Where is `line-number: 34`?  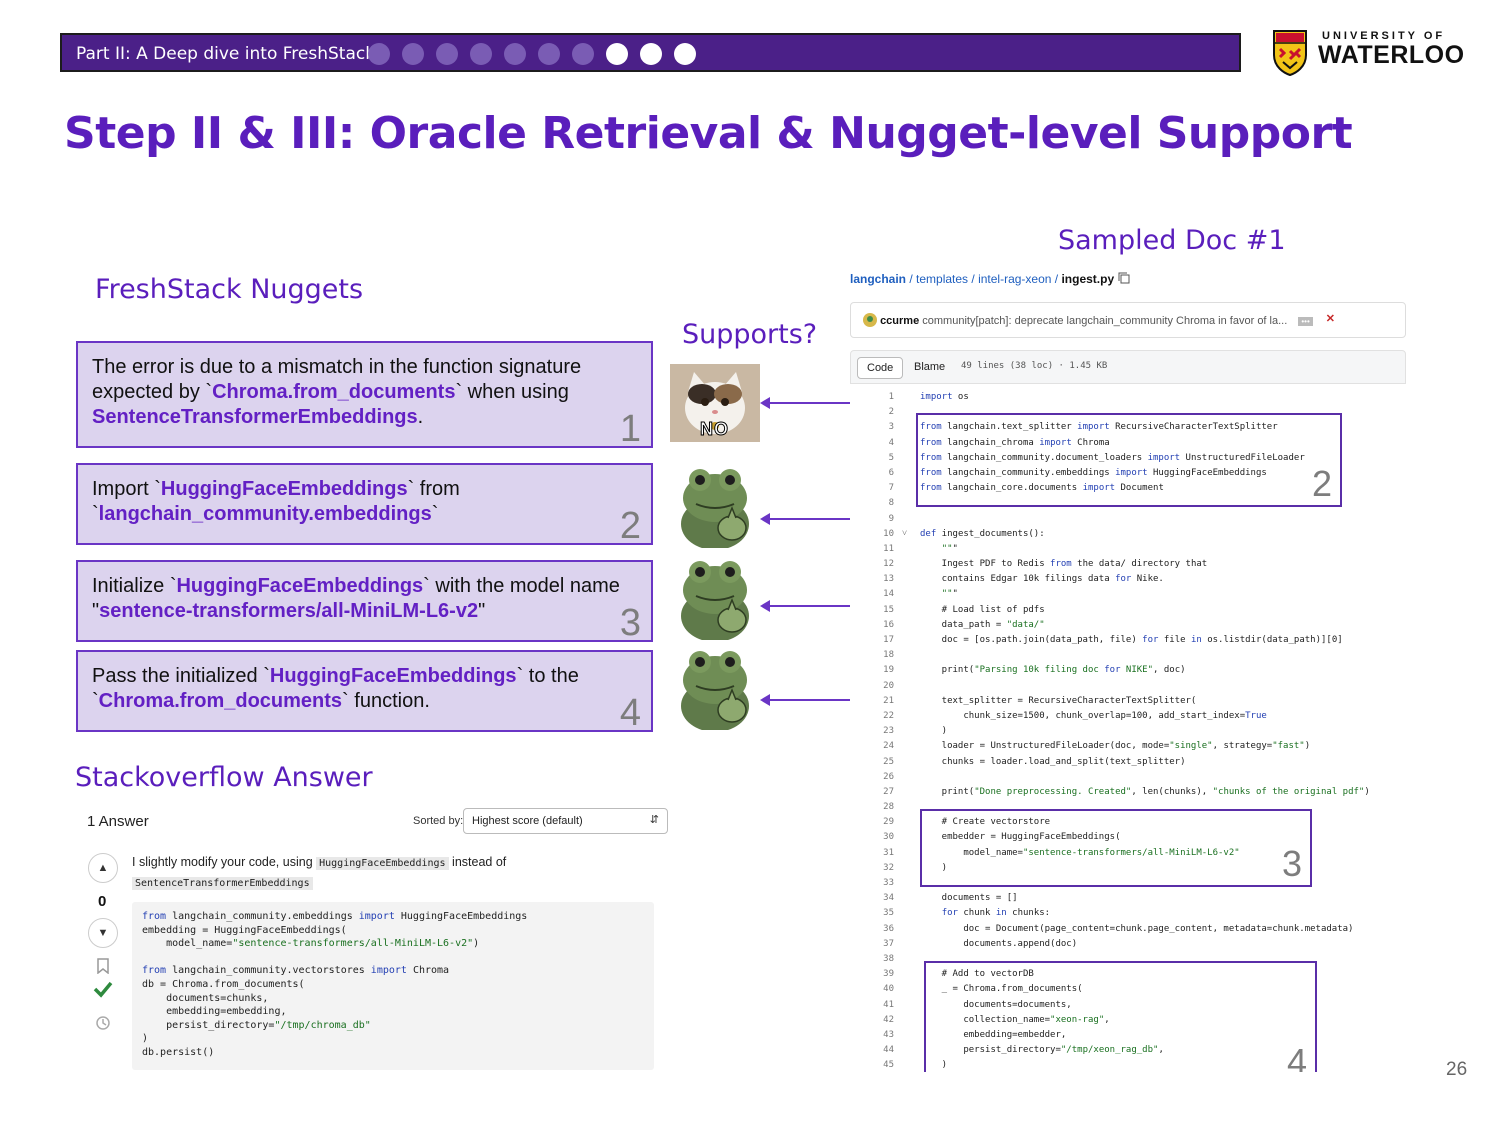
line-number: 34 is located at coordinates (872, 898).